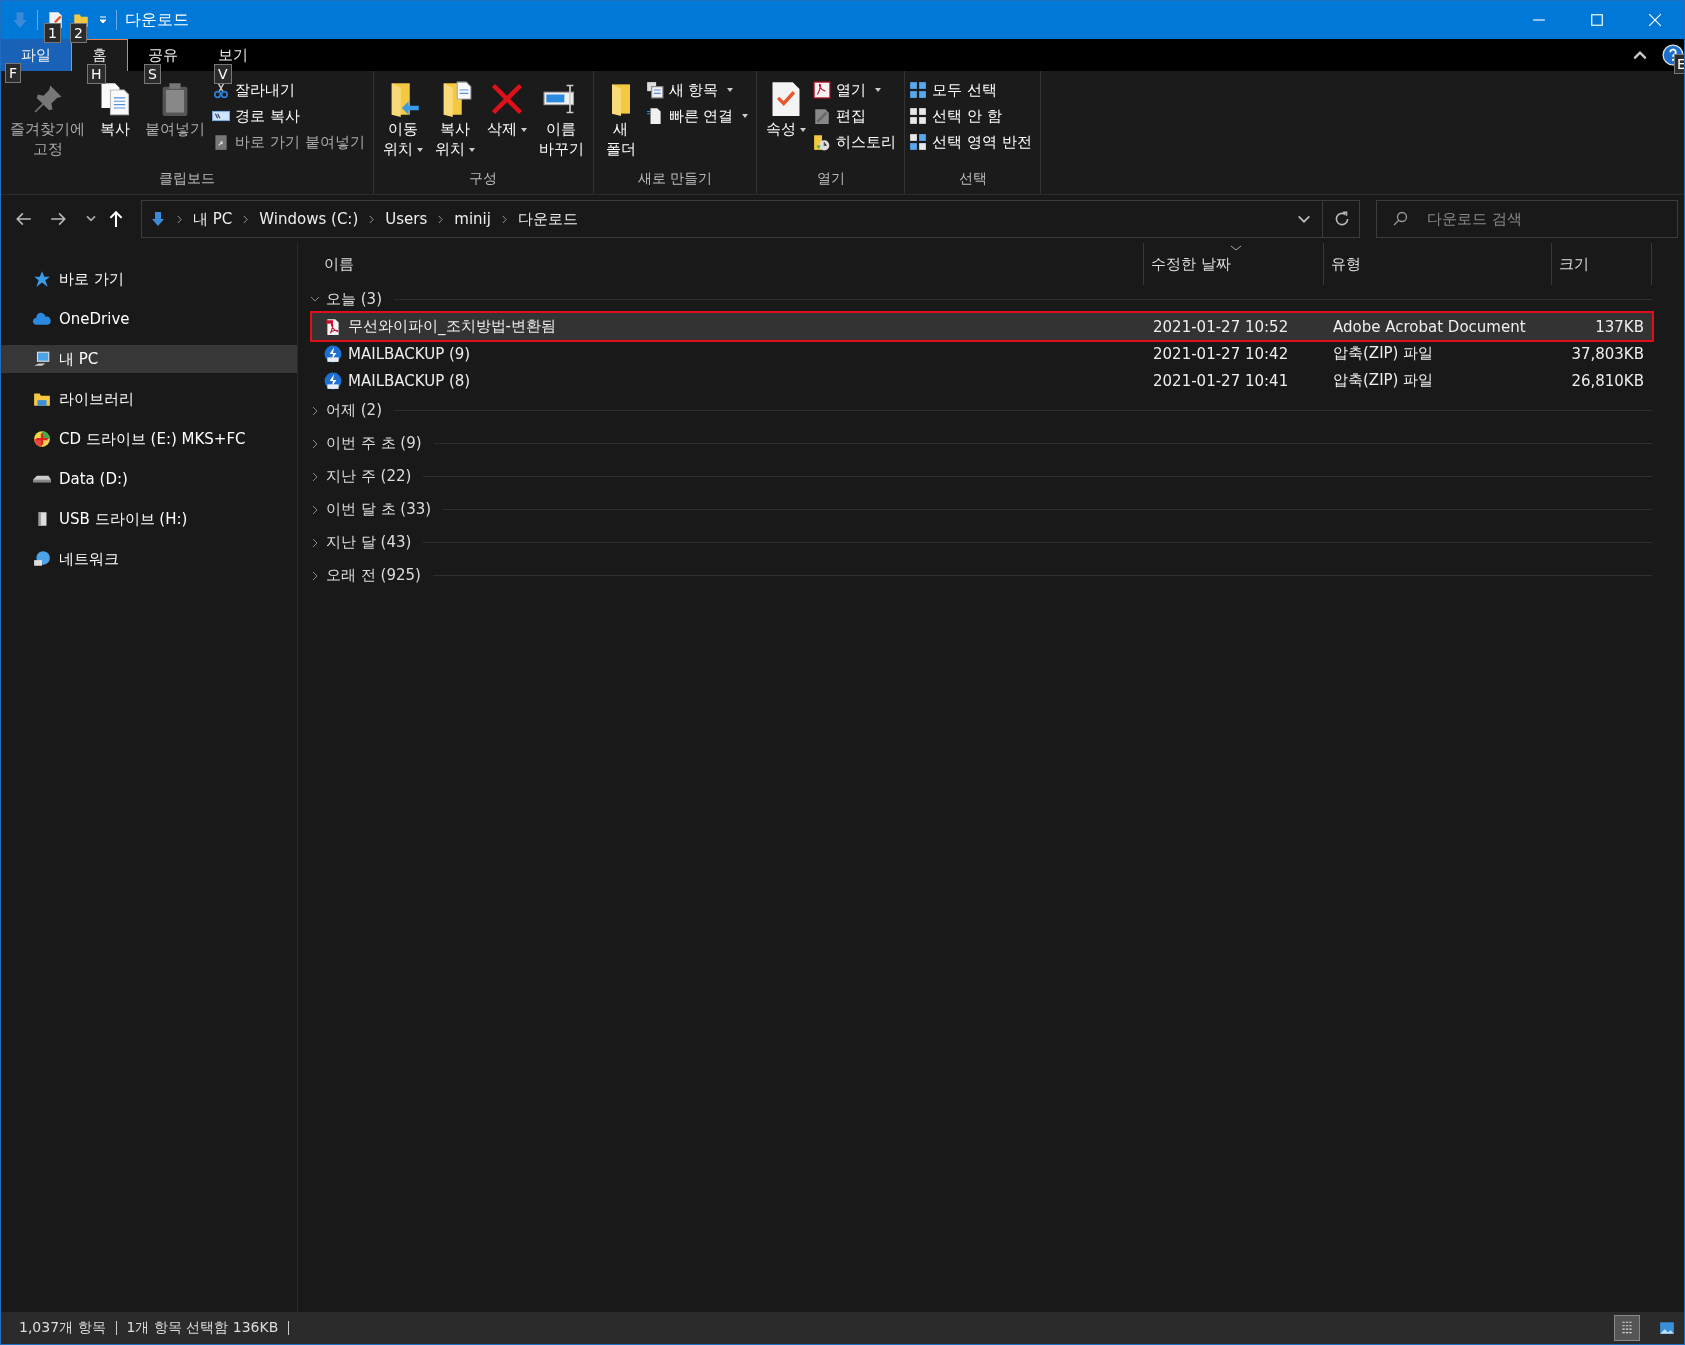 Image resolution: width=1685 pixels, height=1345 pixels. What do you see at coordinates (149, 559) in the screenshot?
I see `sidebar-item: 네트워크` at bounding box center [149, 559].